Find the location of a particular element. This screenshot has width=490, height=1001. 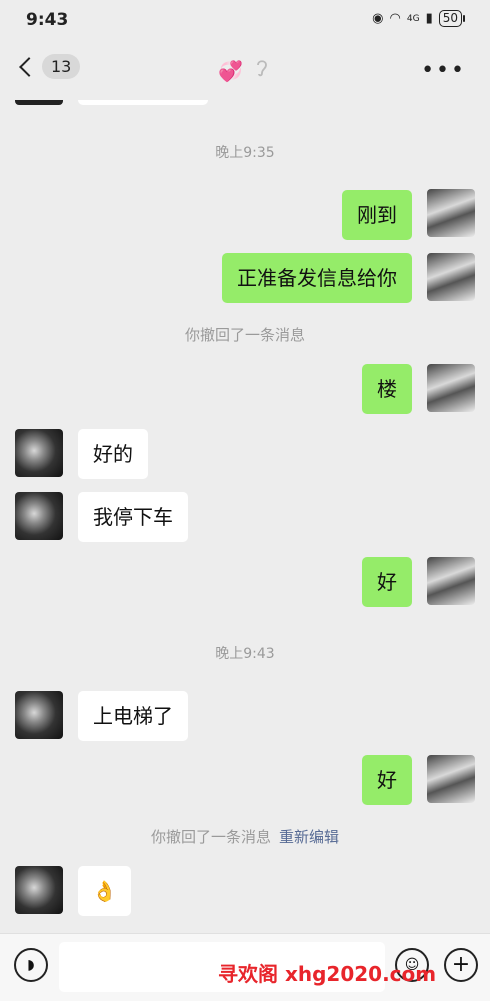

chat-title: 💞 is located at coordinates (243, 70).